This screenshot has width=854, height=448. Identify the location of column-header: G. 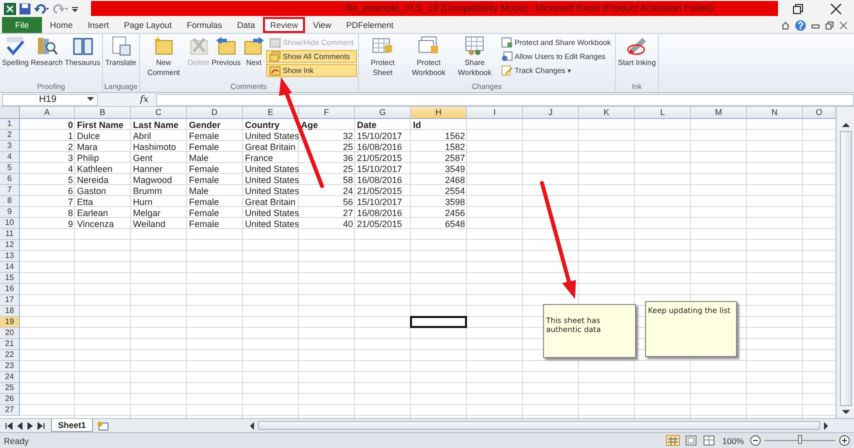
(383, 113).